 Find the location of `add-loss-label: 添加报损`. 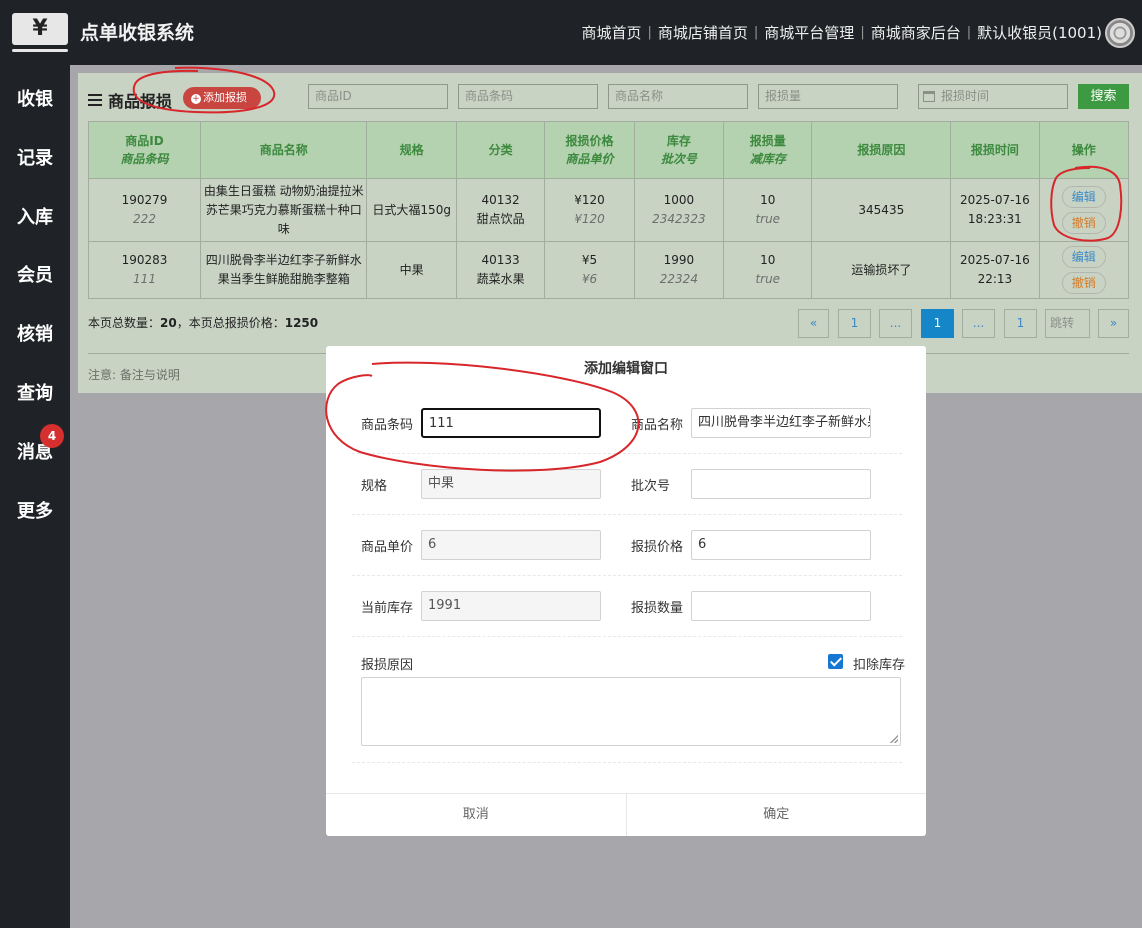

add-loss-label: 添加报损 is located at coordinates (225, 97).